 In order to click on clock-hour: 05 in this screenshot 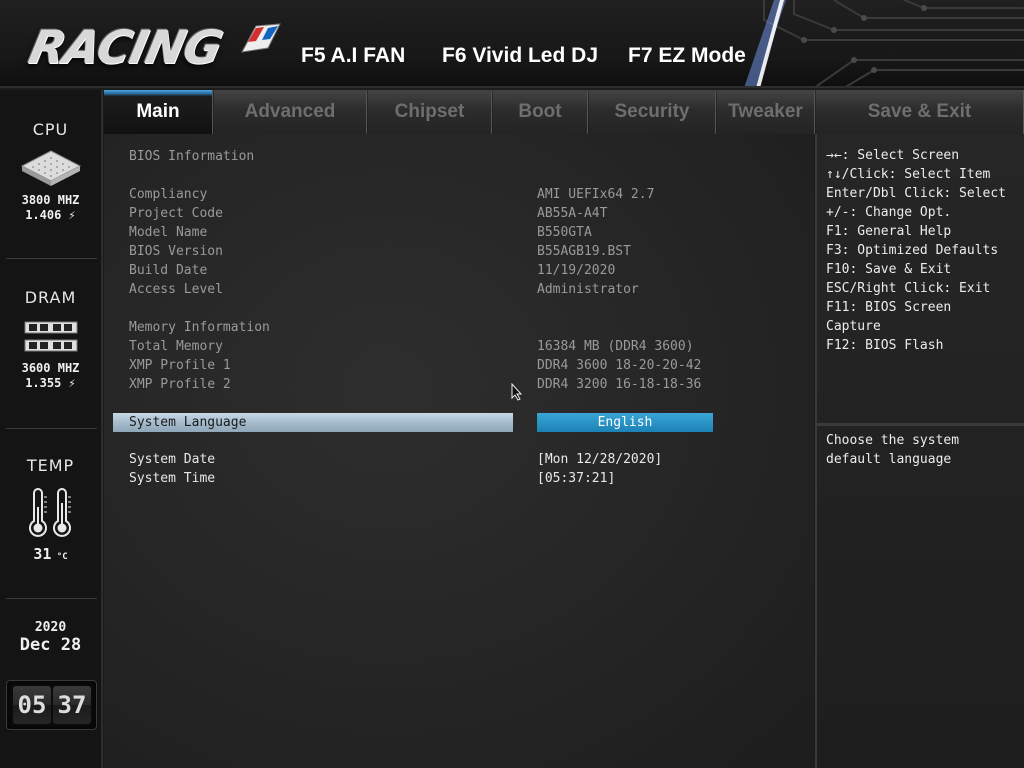, I will do `click(32, 705)`.